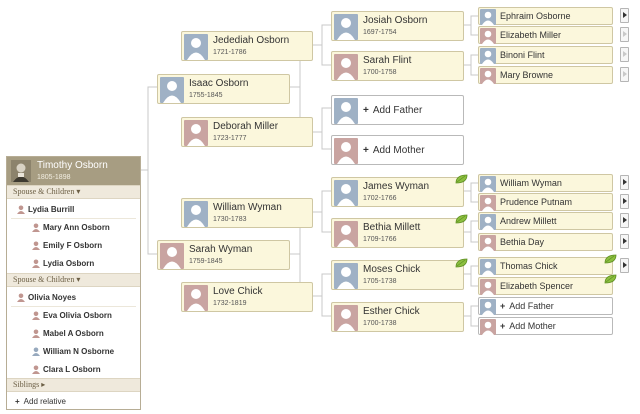 Image resolution: width=640 pixels, height=414 pixels. Describe the element at coordinates (72, 315) in the screenshot. I see `child-eva-olivia-osborn: Eva Olivia Osborn` at that location.